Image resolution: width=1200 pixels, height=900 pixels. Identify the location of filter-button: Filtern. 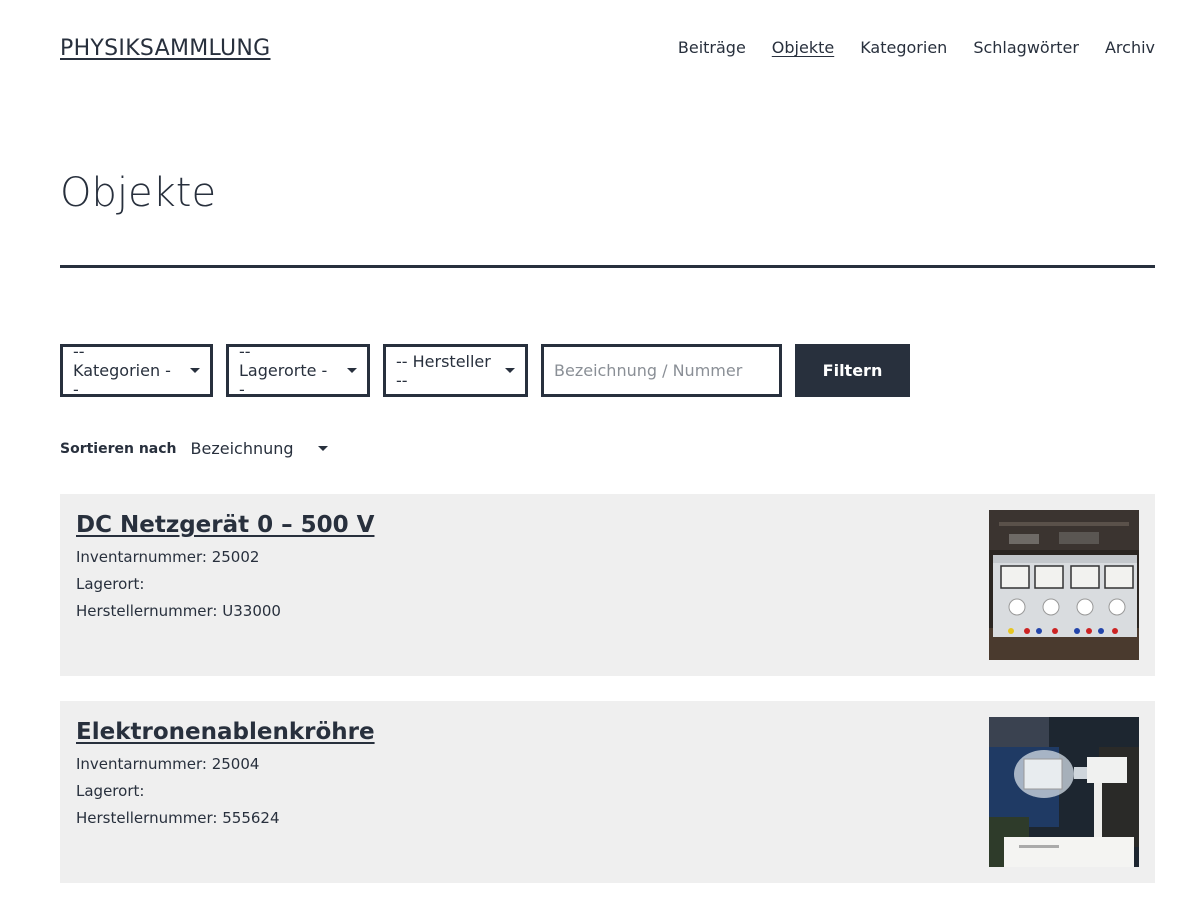
(852, 370).